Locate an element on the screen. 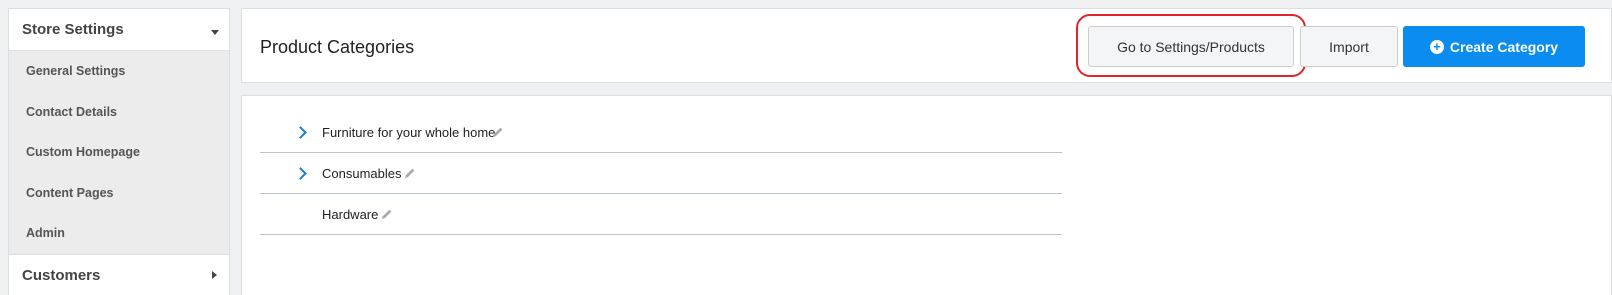  category-name: Furniture for your whole home is located at coordinates (409, 132).